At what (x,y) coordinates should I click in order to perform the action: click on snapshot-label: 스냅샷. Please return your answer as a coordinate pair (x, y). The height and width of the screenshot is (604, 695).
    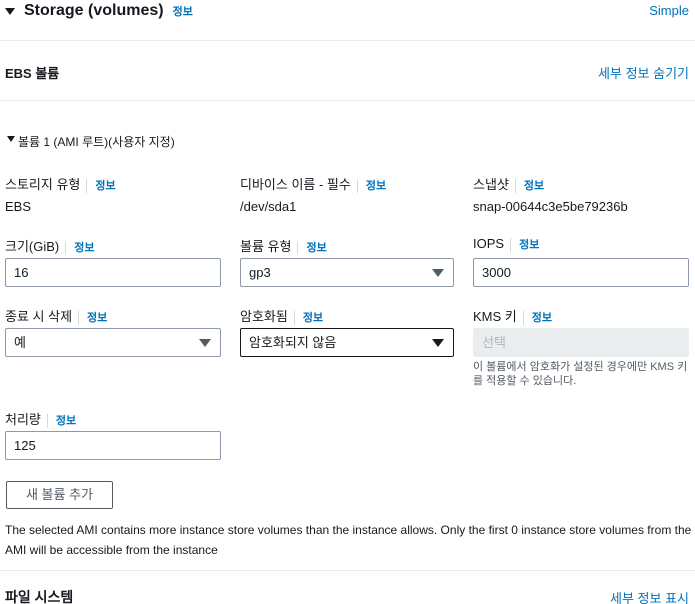
    Looking at the image, I should click on (491, 184).